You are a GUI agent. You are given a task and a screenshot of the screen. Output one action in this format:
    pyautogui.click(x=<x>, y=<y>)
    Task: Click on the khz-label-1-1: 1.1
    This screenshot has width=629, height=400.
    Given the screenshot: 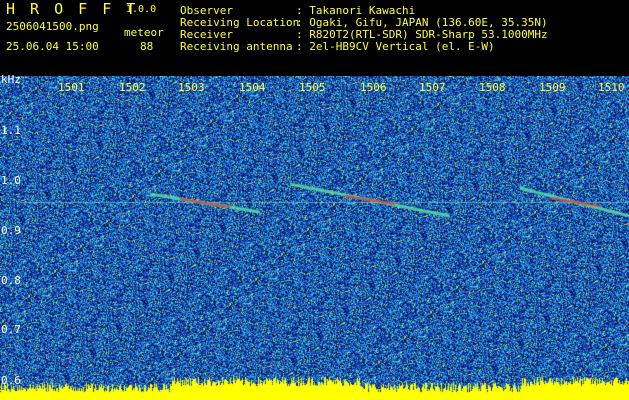 What is the action you would take?
    pyautogui.click(x=11, y=130)
    